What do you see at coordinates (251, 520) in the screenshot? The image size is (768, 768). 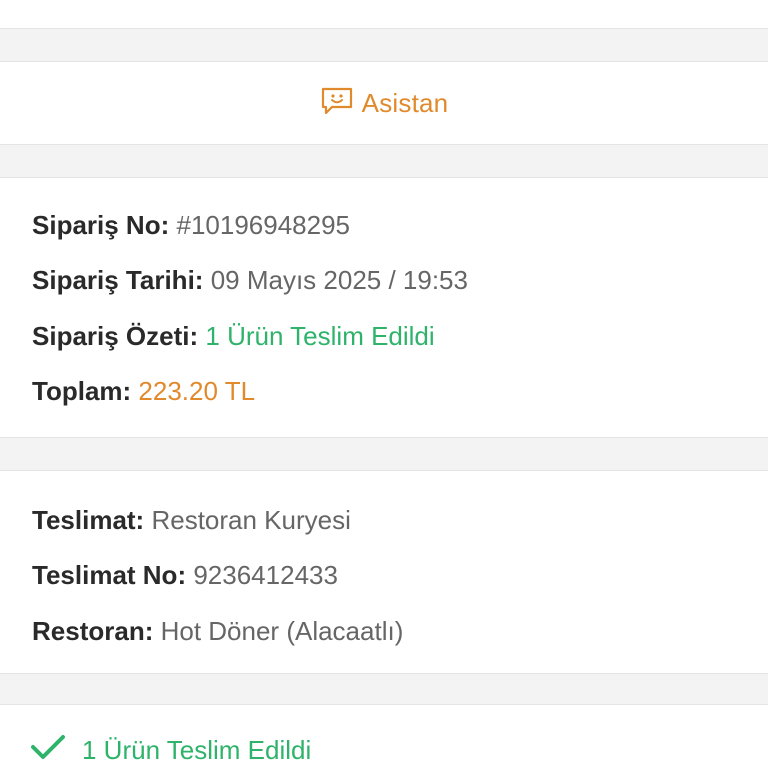 I see `delivery-type-value: Restoran Kuryesi` at bounding box center [251, 520].